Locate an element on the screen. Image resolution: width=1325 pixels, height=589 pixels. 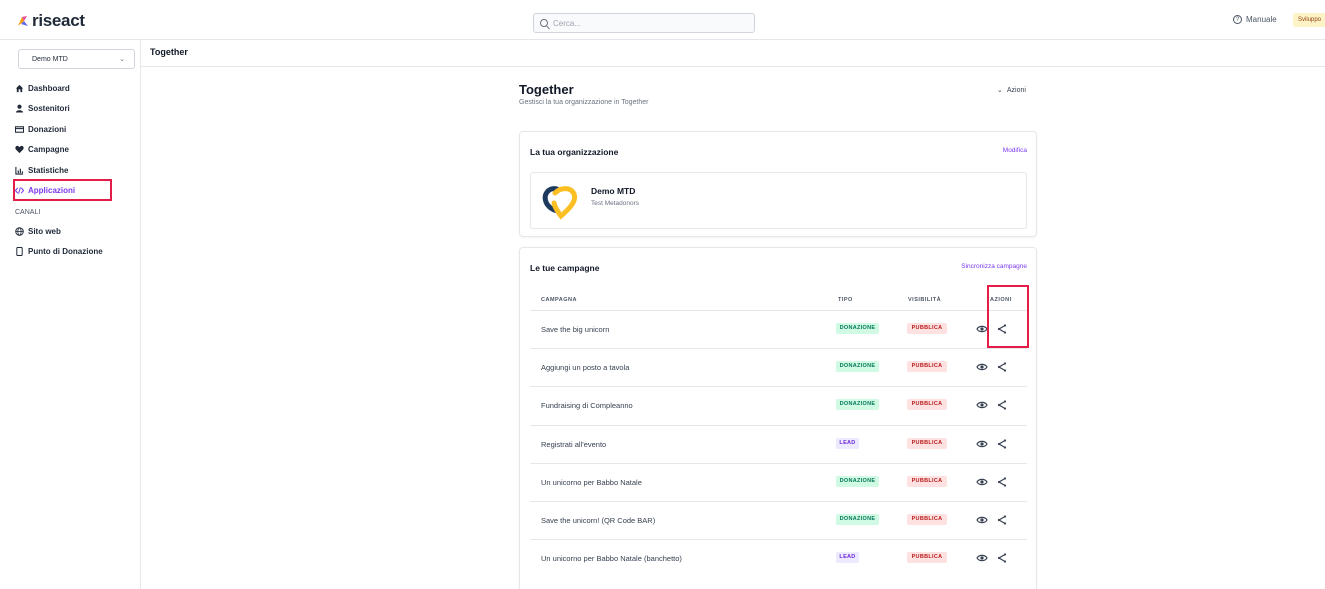
column-header-campaign: CAMPAGNA is located at coordinates (559, 300).